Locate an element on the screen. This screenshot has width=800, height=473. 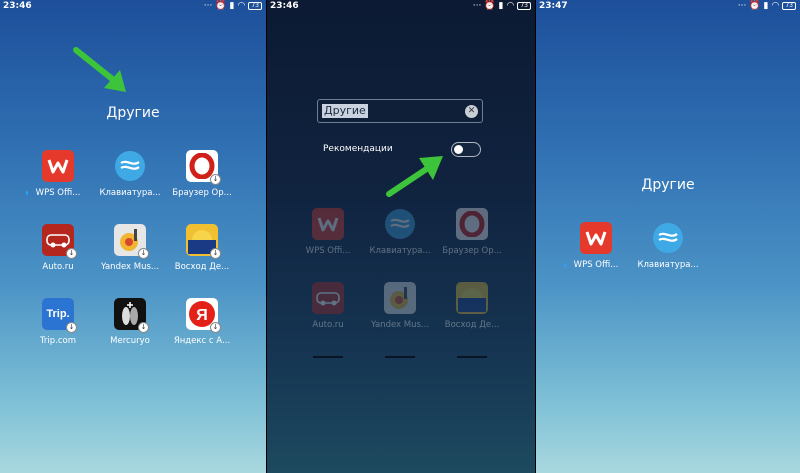
yandex-music-icon: ↓ is located at coordinates (131, 241).